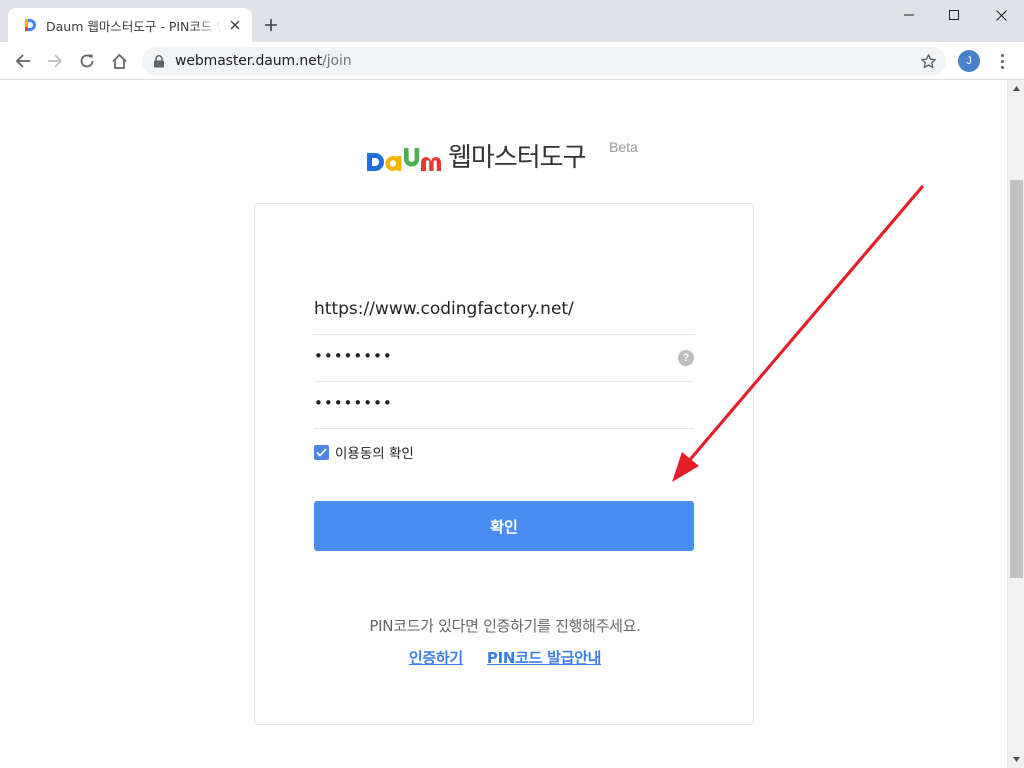  I want to click on arrow-right-icon, so click(55, 61).